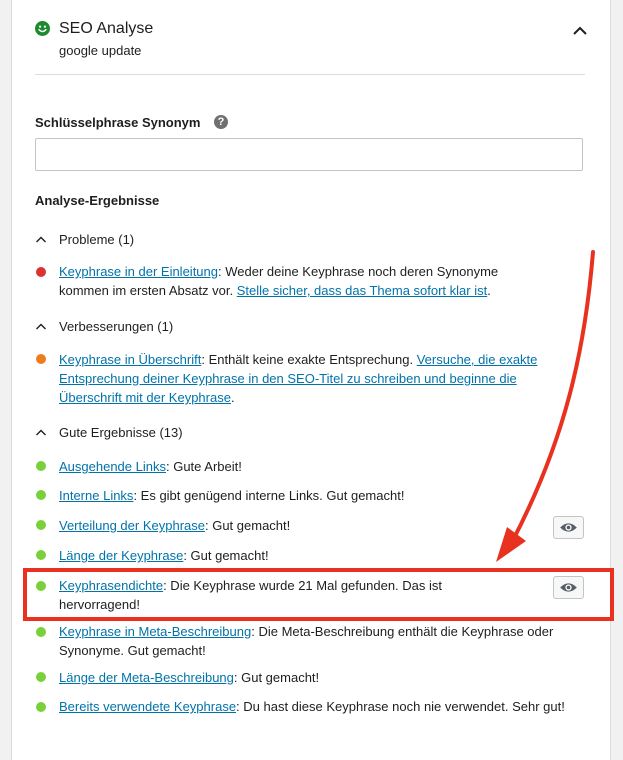 The width and height of the screenshot is (623, 760). What do you see at coordinates (121, 432) in the screenshot?
I see `group-label-good: Gute Ergebnisse (13)` at bounding box center [121, 432].